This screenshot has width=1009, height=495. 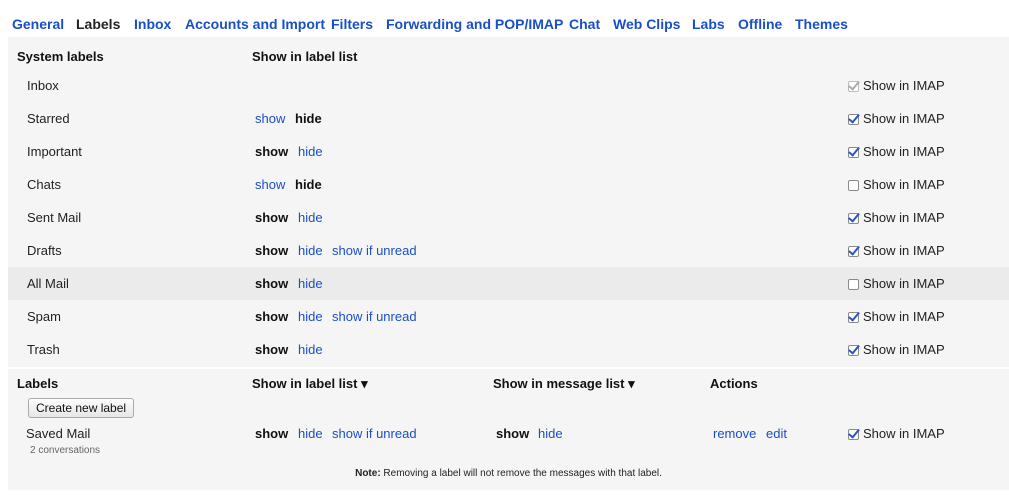 I want to click on section-divider, so click(x=508, y=368).